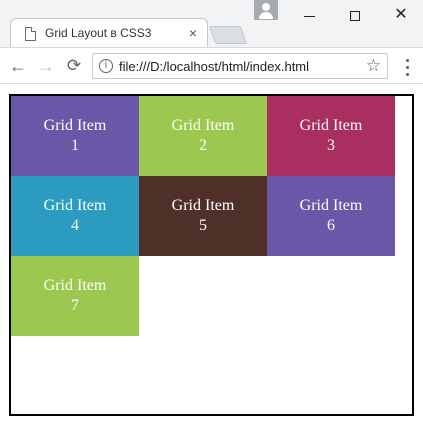  I want to click on grid-item-number: 3, so click(331, 145).